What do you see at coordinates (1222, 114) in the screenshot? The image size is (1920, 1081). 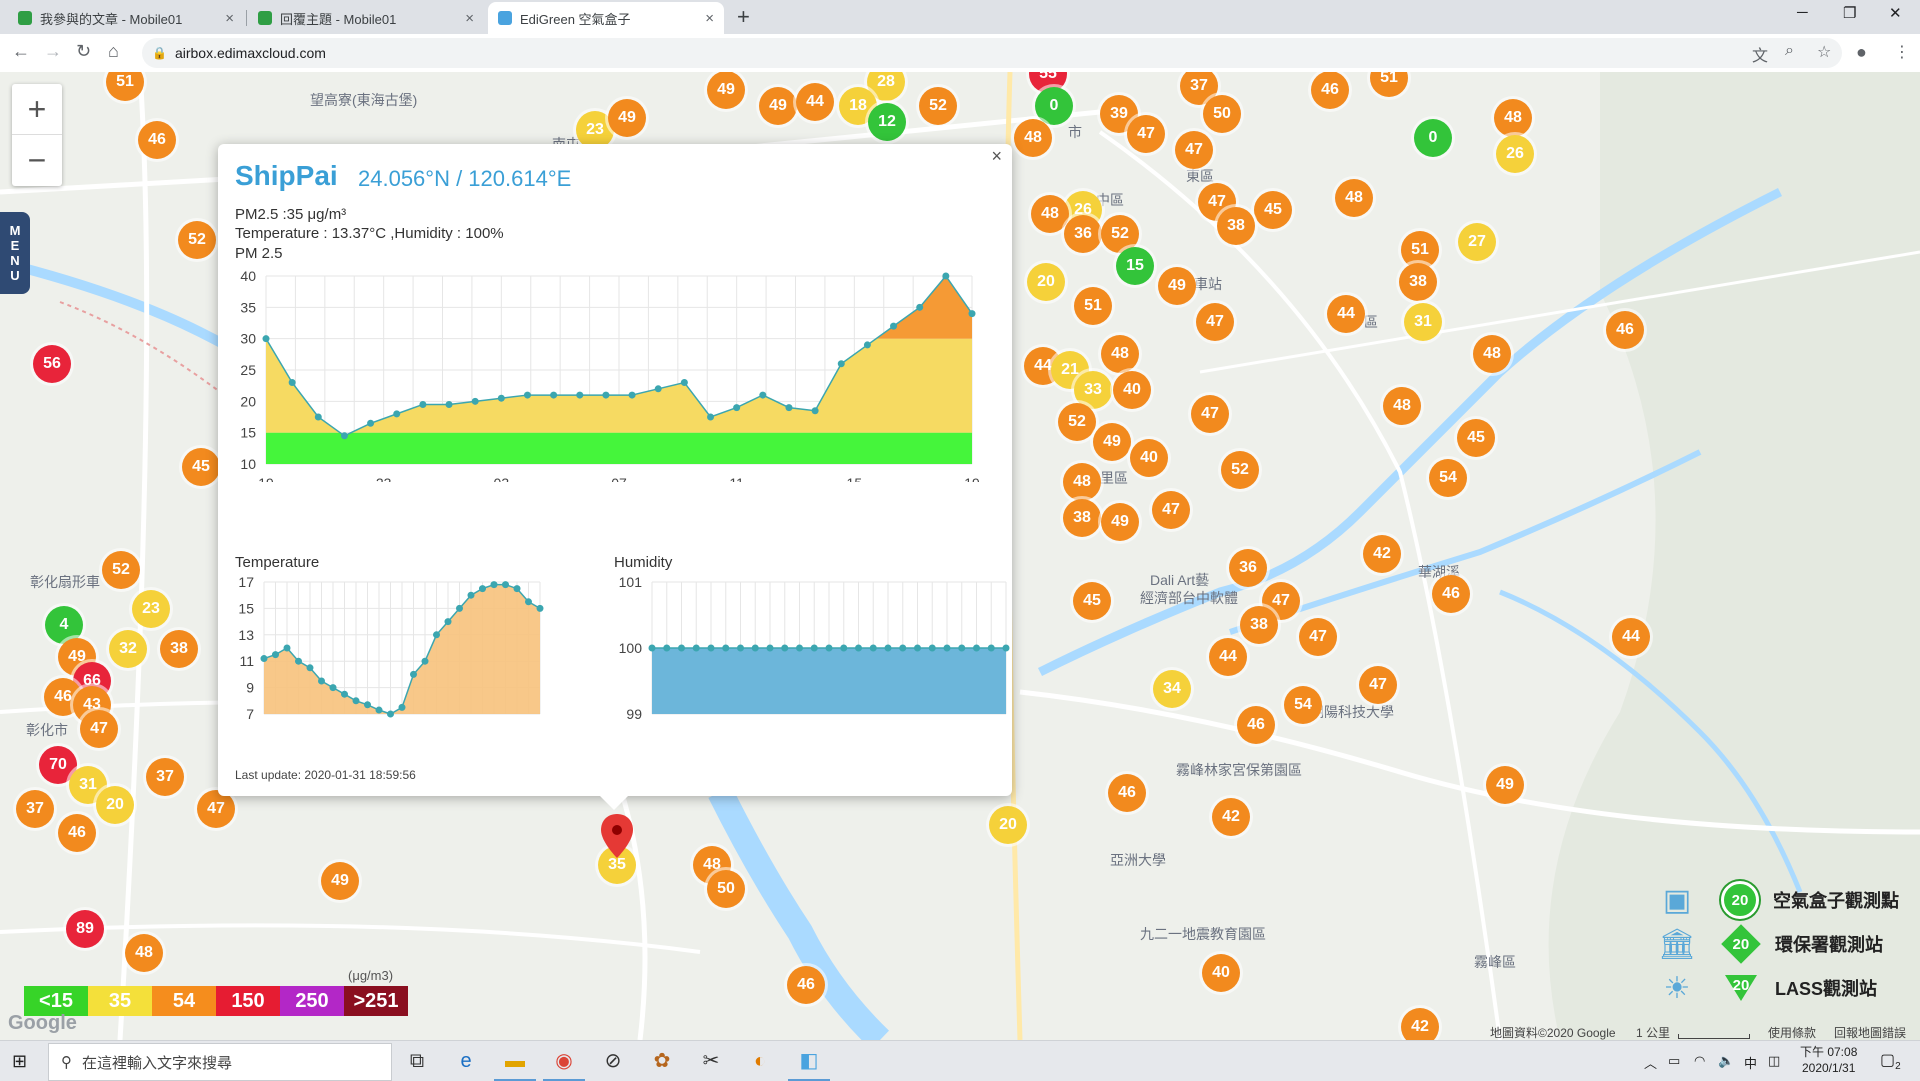 I see `airbox-marker: 50` at bounding box center [1222, 114].